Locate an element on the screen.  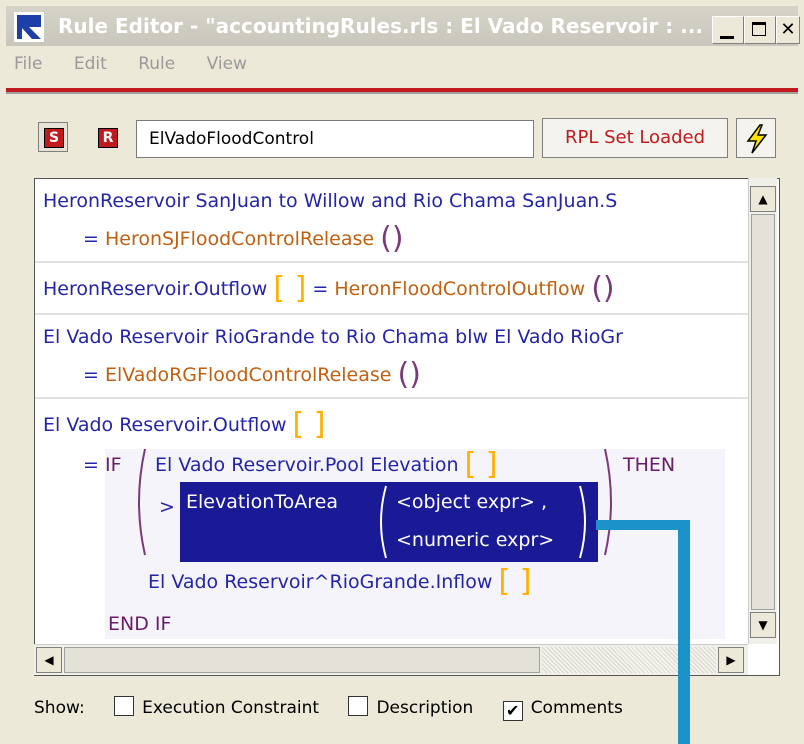
function-call: HeronFloodControlOutflow is located at coordinates (459, 289).